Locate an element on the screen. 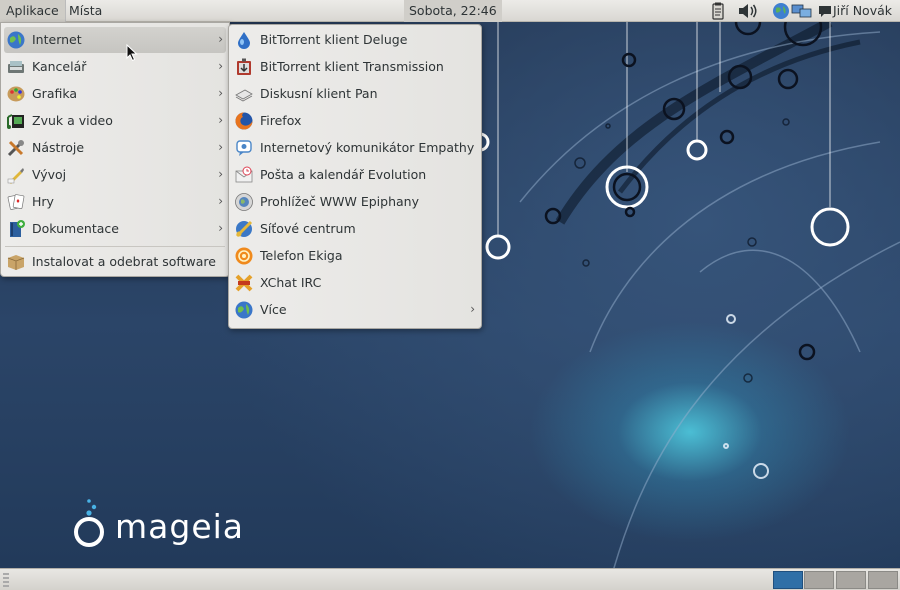 The height and width of the screenshot is (590, 900). submenu-item-xchat: XChat IRC is located at coordinates (355, 283).